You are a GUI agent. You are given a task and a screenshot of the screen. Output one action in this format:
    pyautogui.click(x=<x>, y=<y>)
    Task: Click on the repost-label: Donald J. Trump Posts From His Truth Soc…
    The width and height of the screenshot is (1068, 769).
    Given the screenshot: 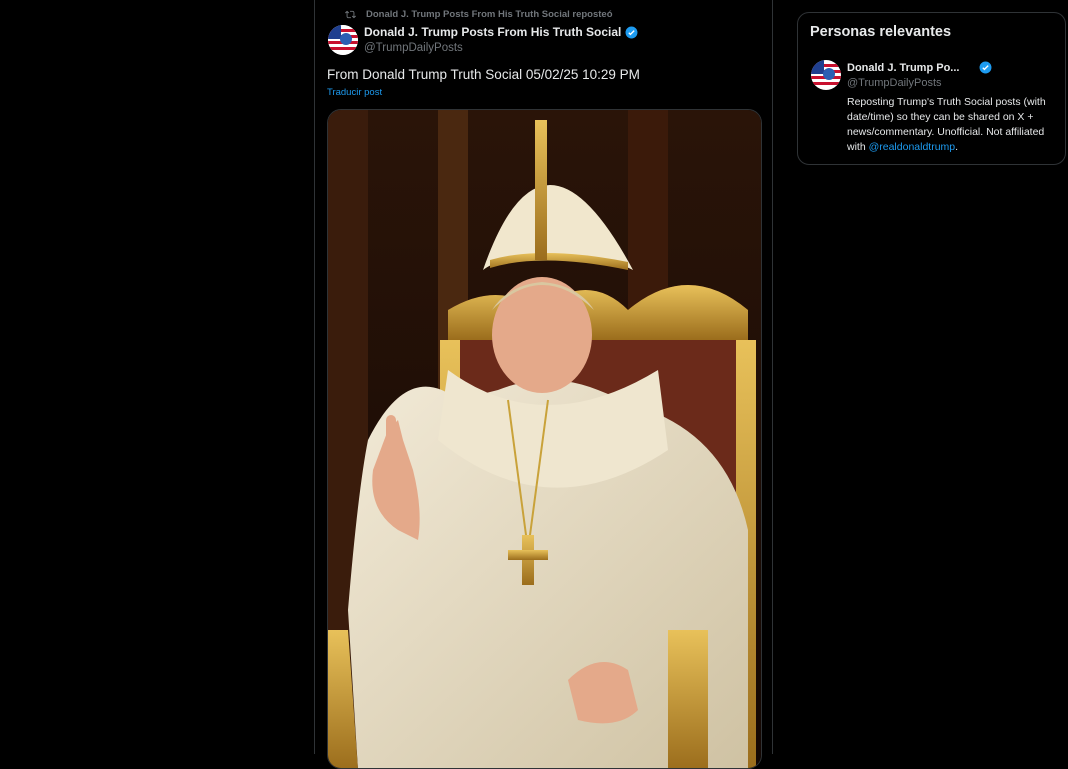 What is the action you would take?
    pyautogui.click(x=489, y=14)
    